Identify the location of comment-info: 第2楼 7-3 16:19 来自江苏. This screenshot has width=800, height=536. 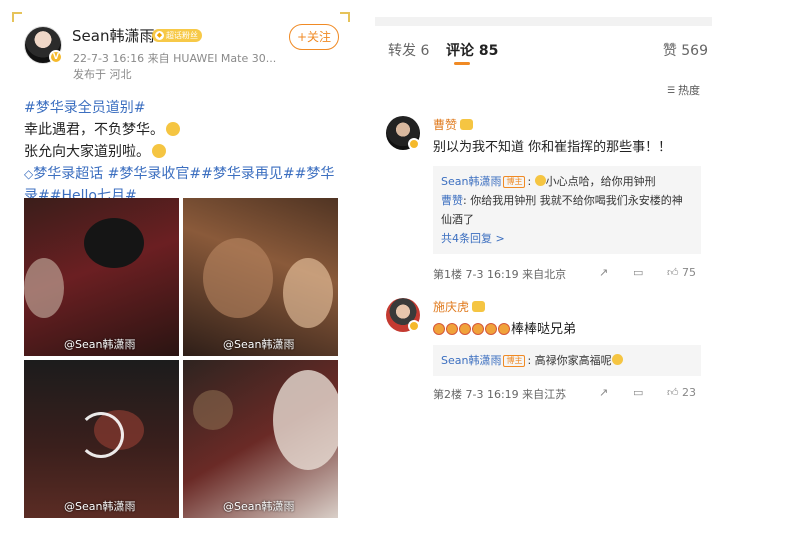
(500, 394).